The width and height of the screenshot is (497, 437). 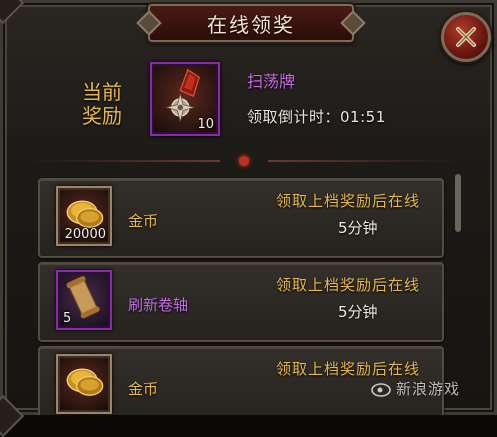 I want to click on countdown-text: 领取倒计时：01:51, so click(x=316, y=116).